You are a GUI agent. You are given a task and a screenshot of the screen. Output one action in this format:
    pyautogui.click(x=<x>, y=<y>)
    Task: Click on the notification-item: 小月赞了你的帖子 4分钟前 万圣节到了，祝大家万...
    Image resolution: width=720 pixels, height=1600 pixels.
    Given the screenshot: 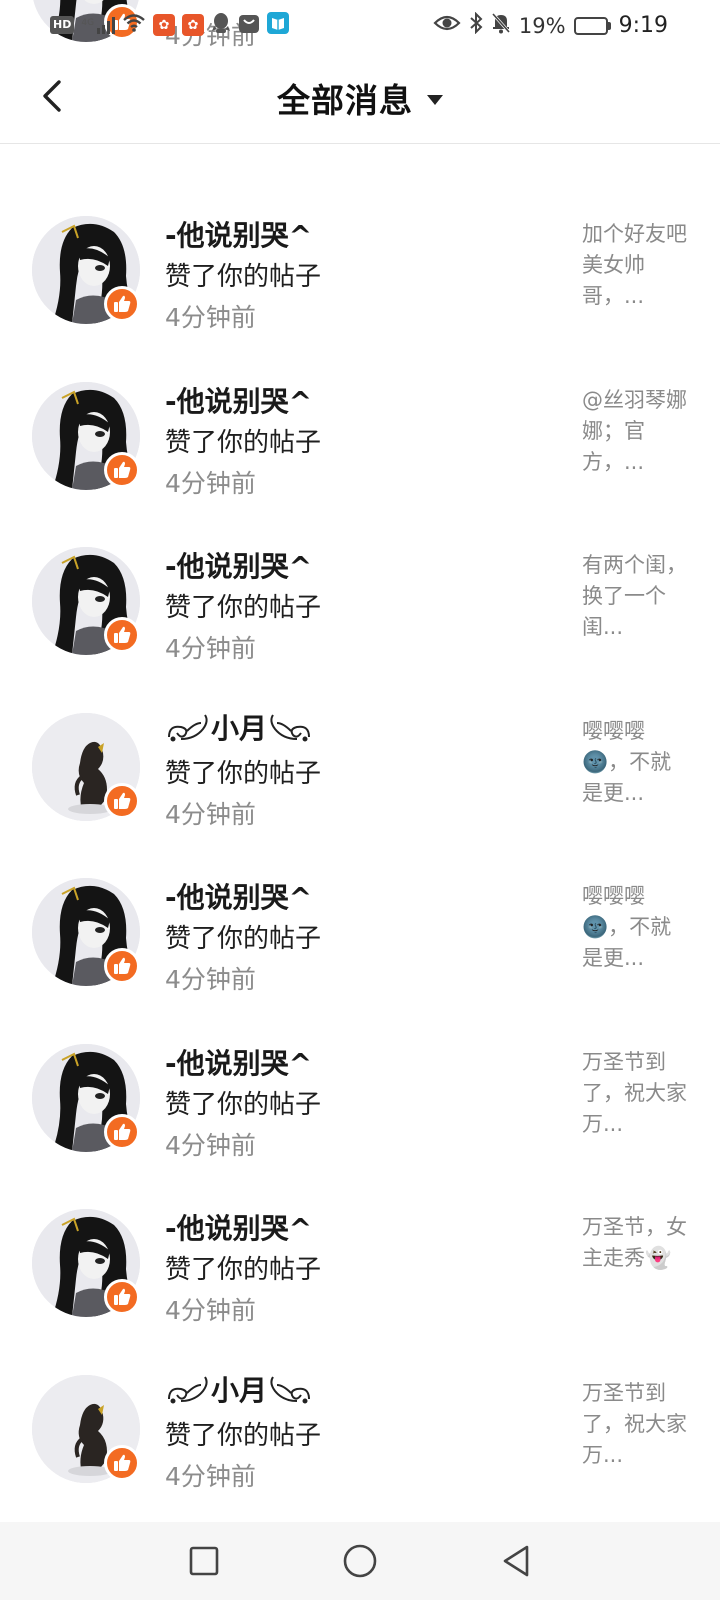 What is the action you would take?
    pyautogui.click(x=360, y=1459)
    